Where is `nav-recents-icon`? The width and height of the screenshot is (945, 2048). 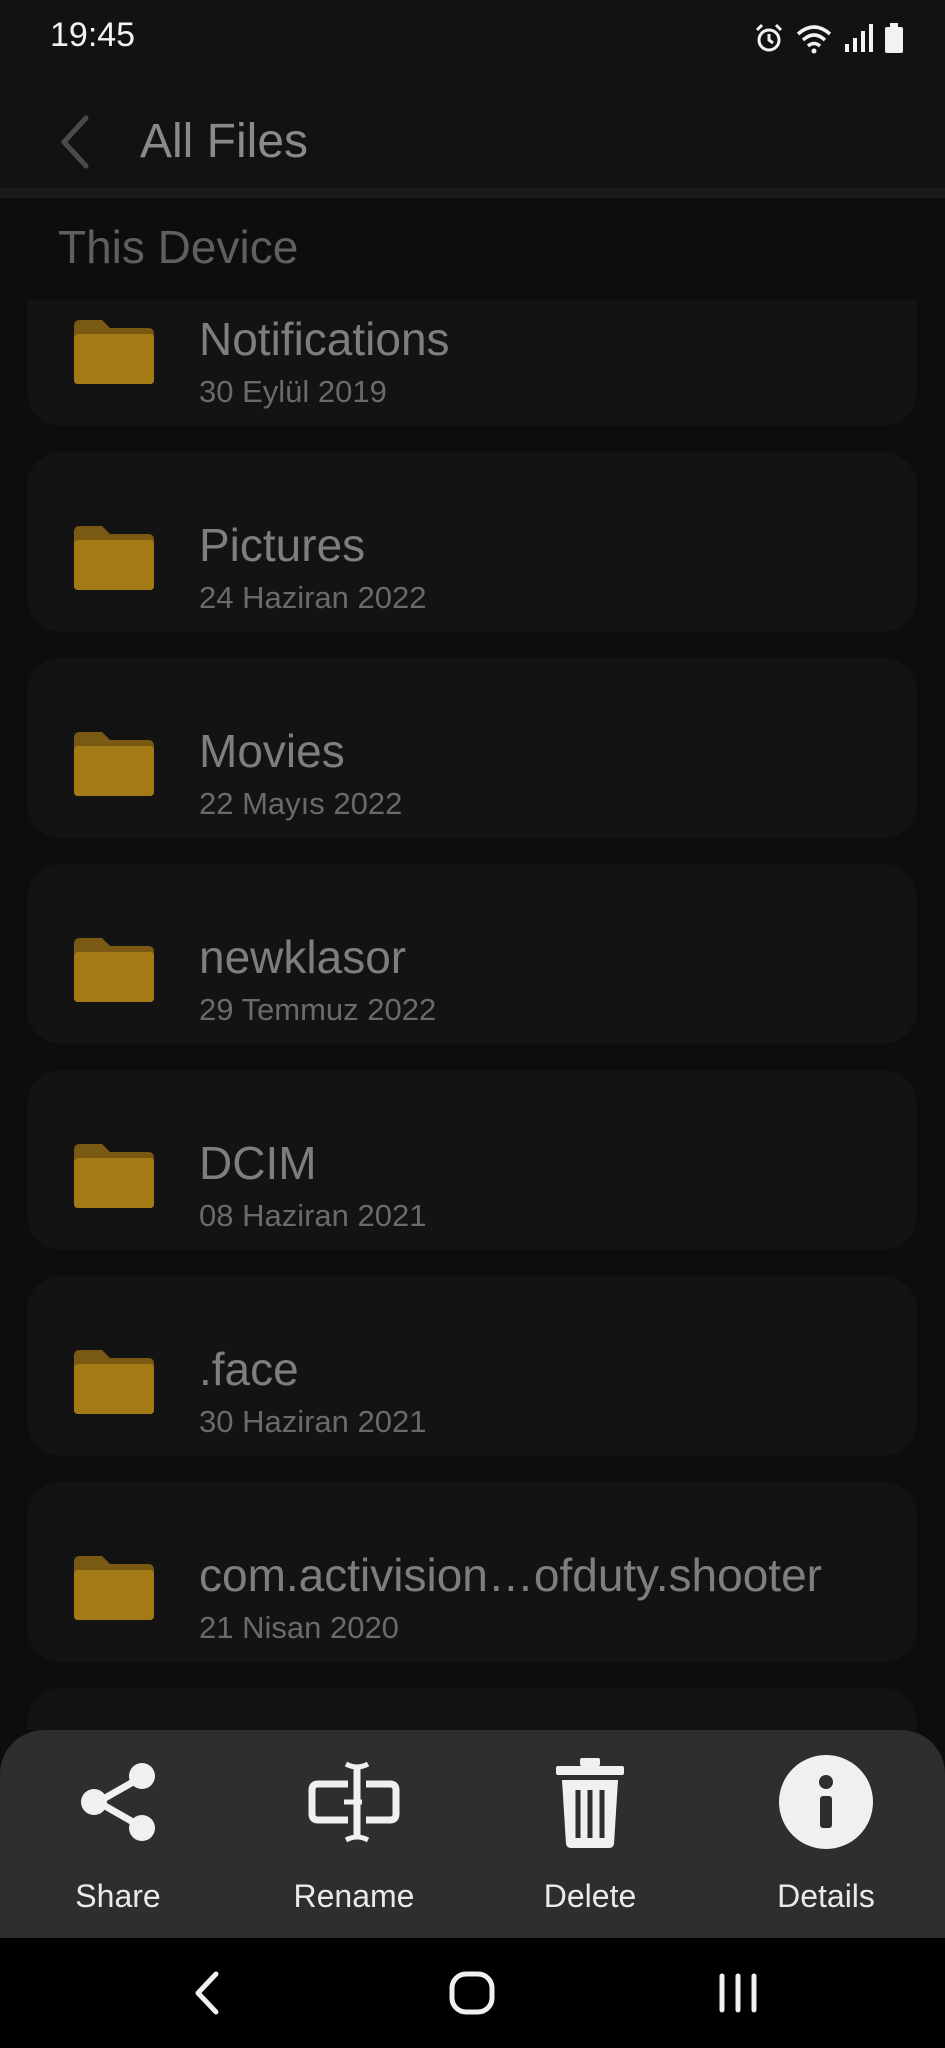
nav-recents-icon is located at coordinates (738, 1993).